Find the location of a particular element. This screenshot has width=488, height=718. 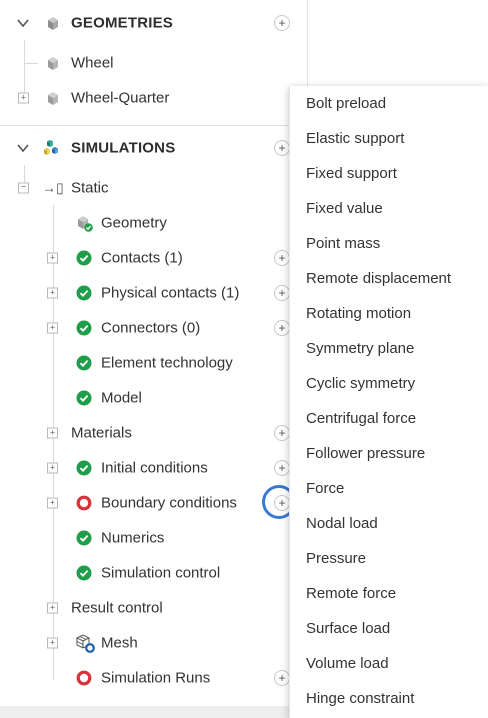

tree-item-label: Geometry is located at coordinates (134, 223).